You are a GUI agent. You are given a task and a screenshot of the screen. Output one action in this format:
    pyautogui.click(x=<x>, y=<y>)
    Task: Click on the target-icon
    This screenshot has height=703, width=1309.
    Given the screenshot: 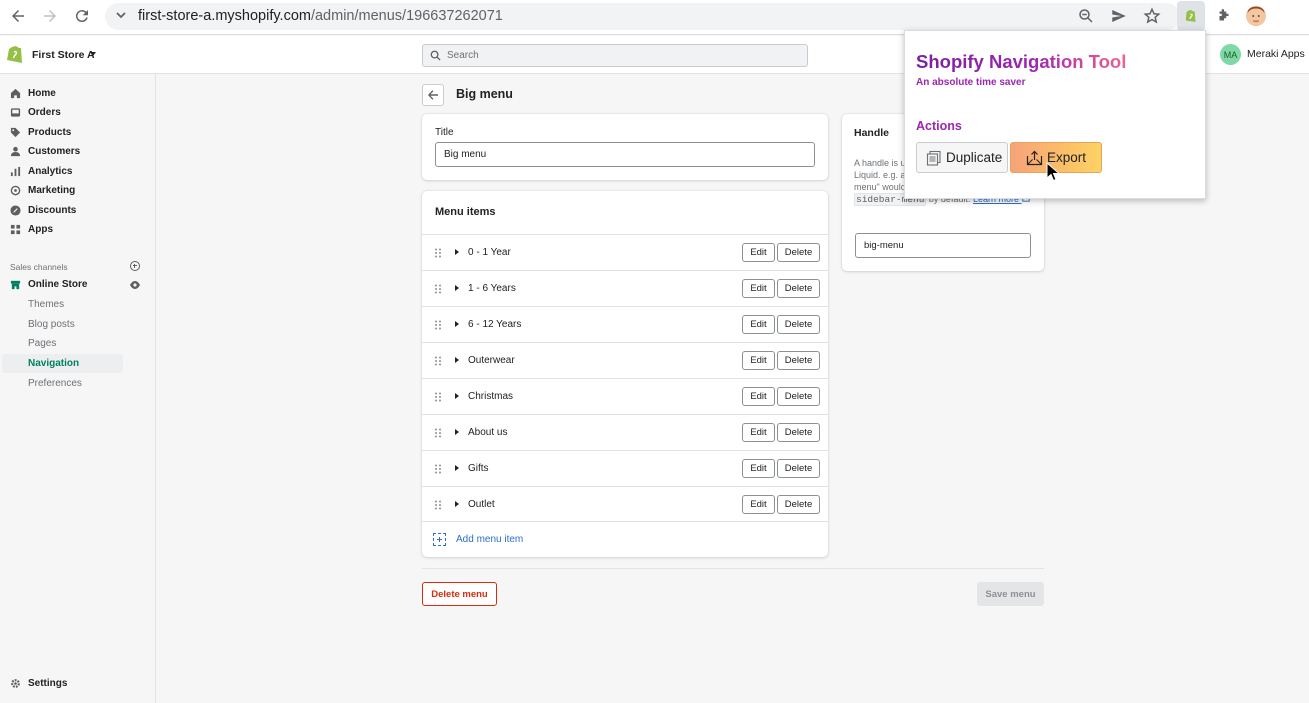 What is the action you would take?
    pyautogui.click(x=15, y=190)
    